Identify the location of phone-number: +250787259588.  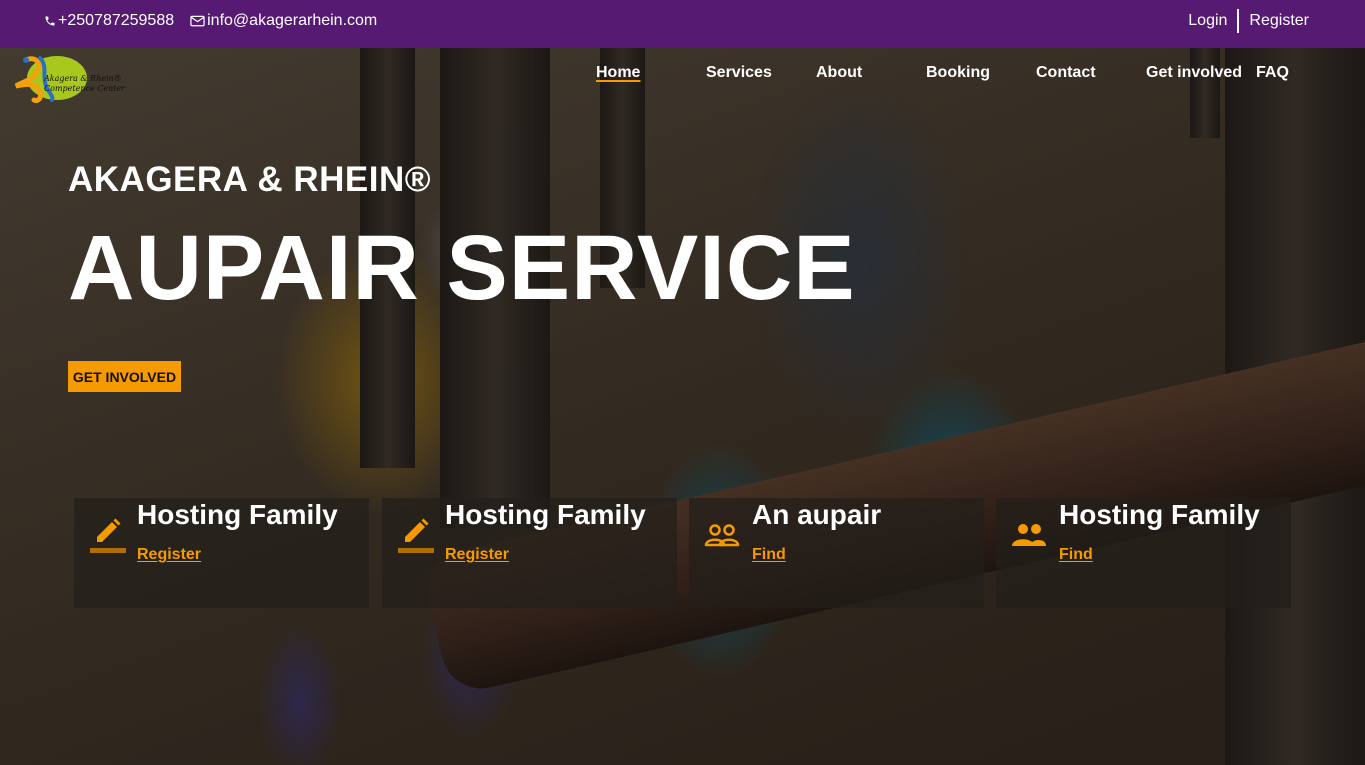
(116, 20).